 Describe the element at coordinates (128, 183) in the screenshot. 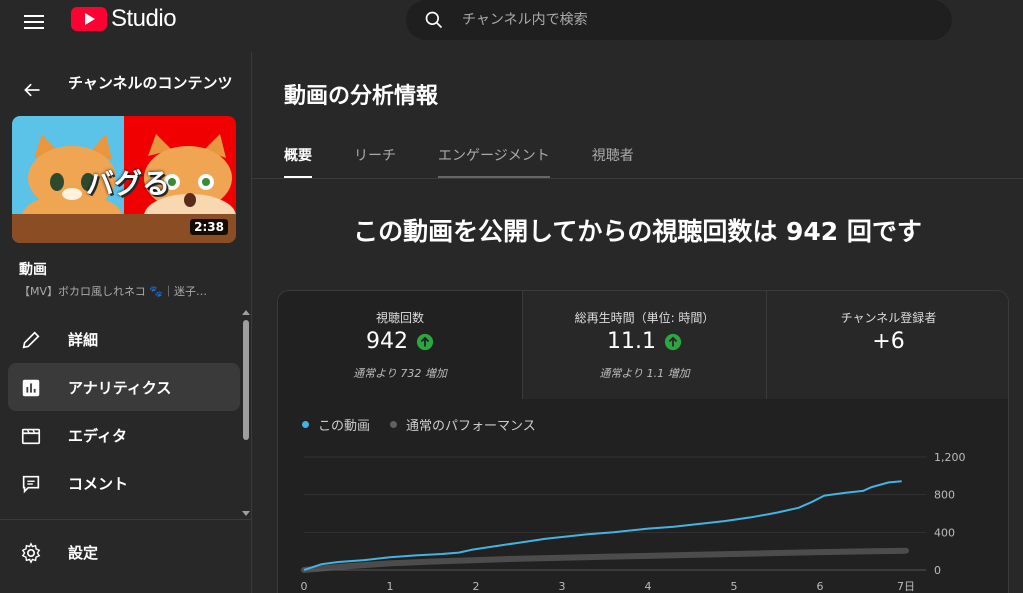

I see `thumbnail-overlay-text: バグる` at that location.